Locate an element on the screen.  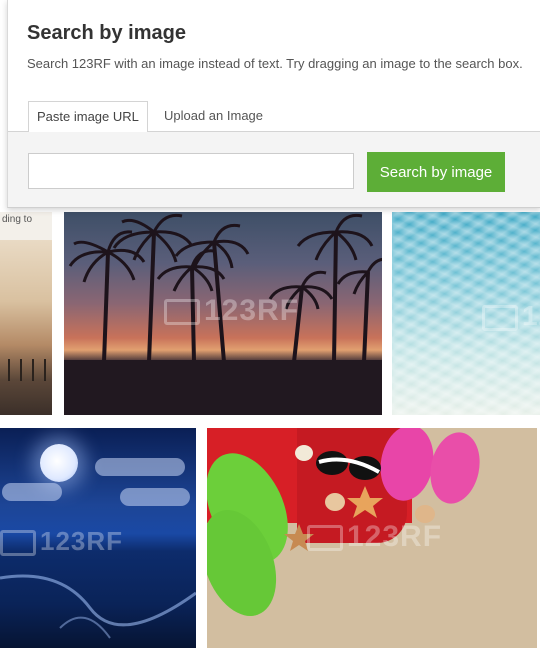
url-panel: Search by image is located at coordinates (274, 169).